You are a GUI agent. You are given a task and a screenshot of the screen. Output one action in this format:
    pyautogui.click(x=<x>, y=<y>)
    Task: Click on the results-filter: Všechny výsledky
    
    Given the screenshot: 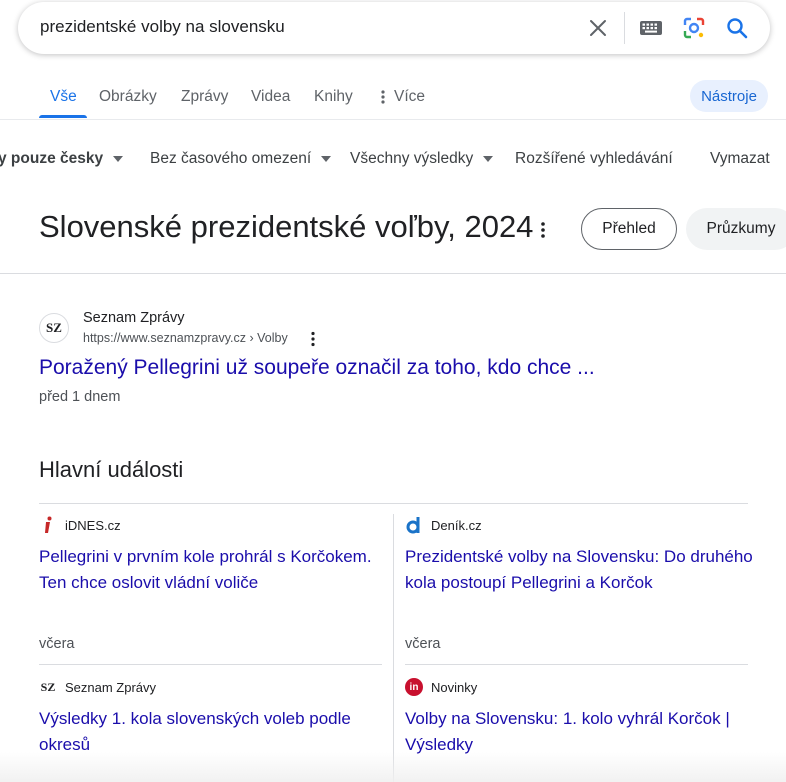 What is the action you would take?
    pyautogui.click(x=422, y=159)
    